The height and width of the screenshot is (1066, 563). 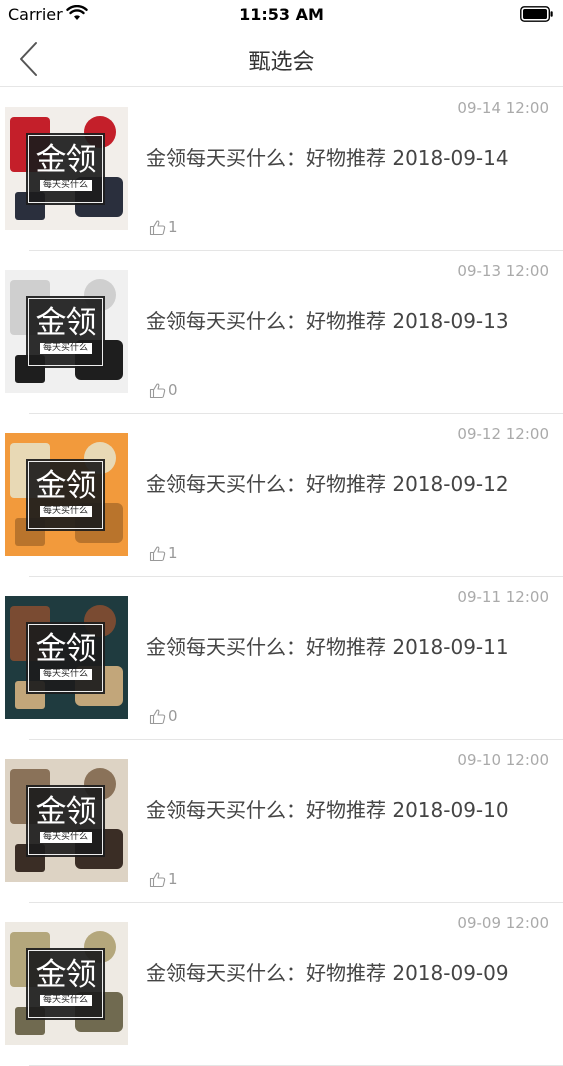 I want to click on item-title: 金领每天买什么：好物推荐 2018-09-10, so click(x=327, y=810).